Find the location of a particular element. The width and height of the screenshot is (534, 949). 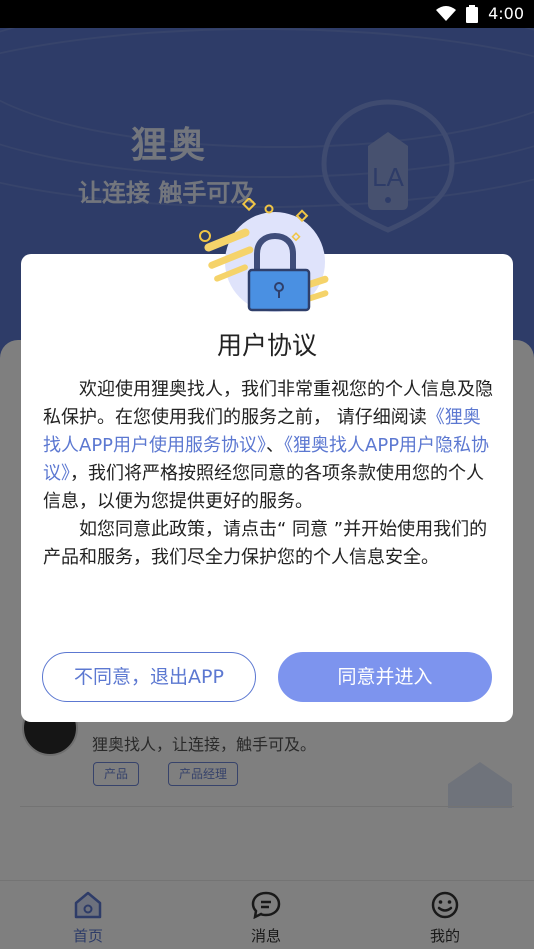

decline-exit-button: 不同意，退出APP is located at coordinates (149, 677).